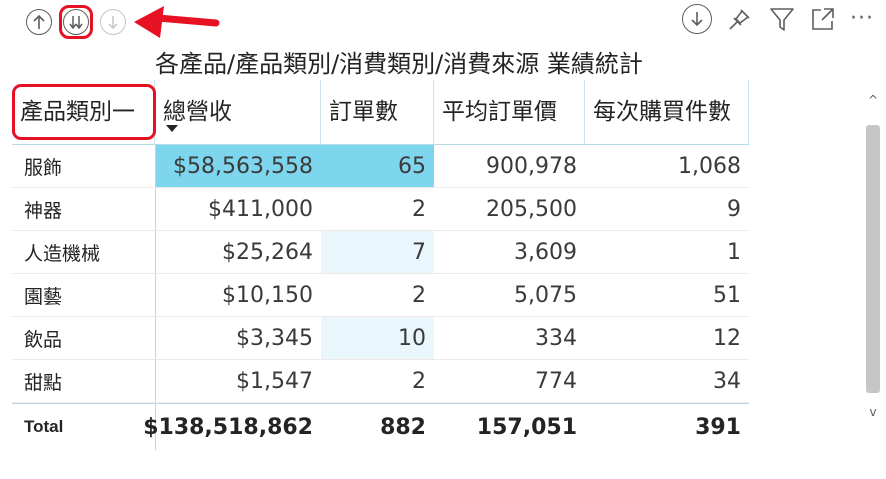 Image resolution: width=886 pixels, height=479 pixels. I want to click on highlight-box, so click(84, 112).